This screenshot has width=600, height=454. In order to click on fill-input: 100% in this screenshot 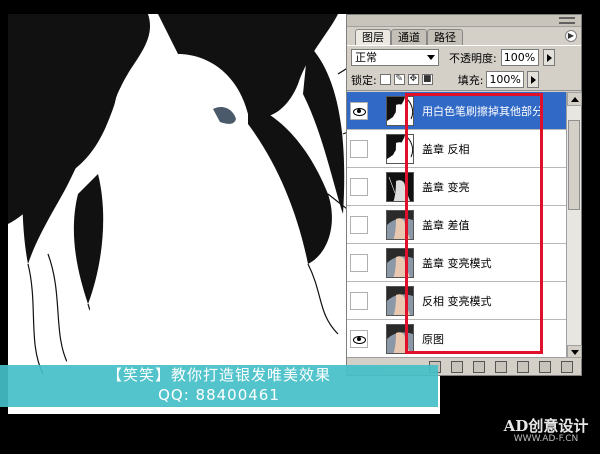, I will do `click(505, 79)`.